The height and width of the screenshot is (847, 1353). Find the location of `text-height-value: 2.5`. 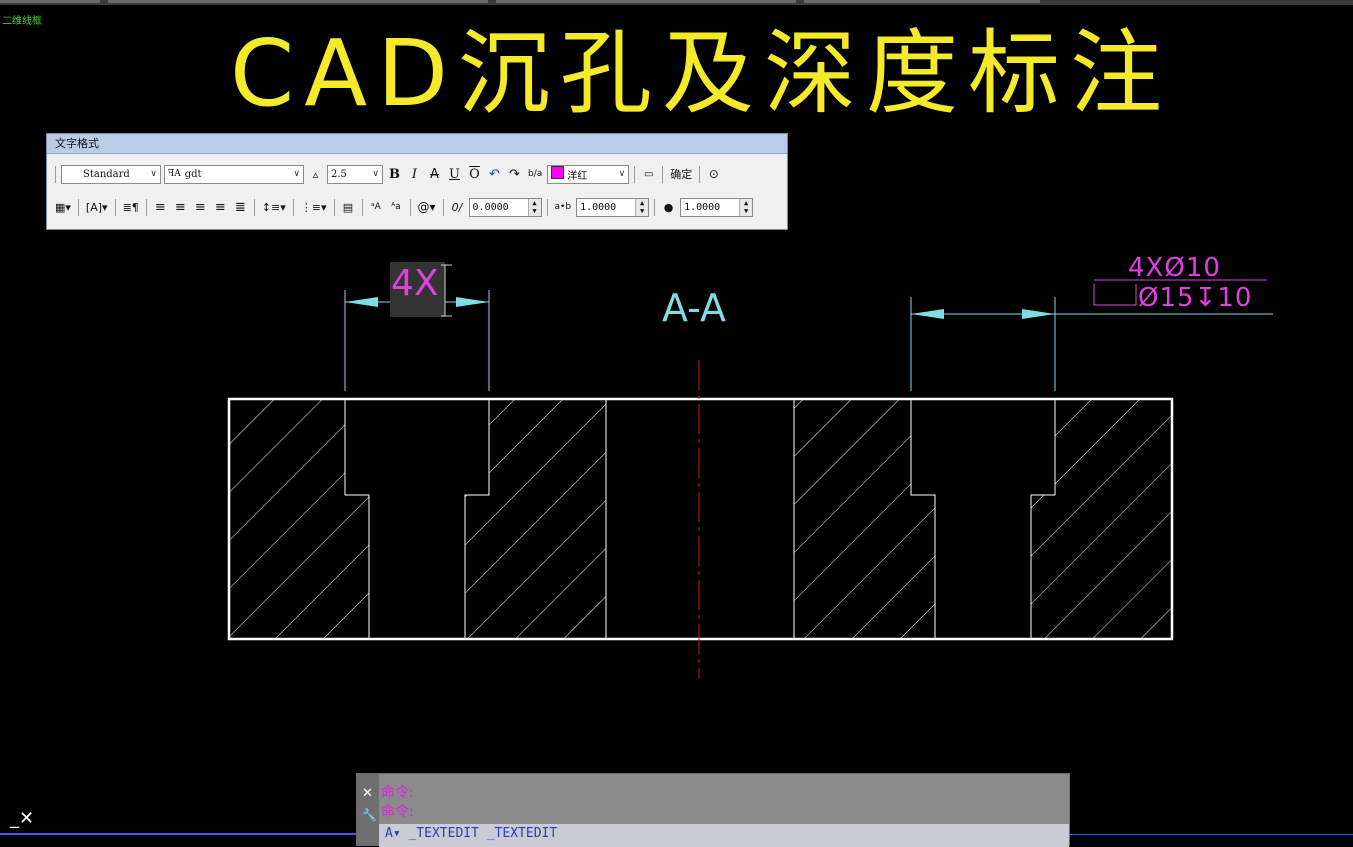

text-height-value: 2.5 is located at coordinates (339, 174).